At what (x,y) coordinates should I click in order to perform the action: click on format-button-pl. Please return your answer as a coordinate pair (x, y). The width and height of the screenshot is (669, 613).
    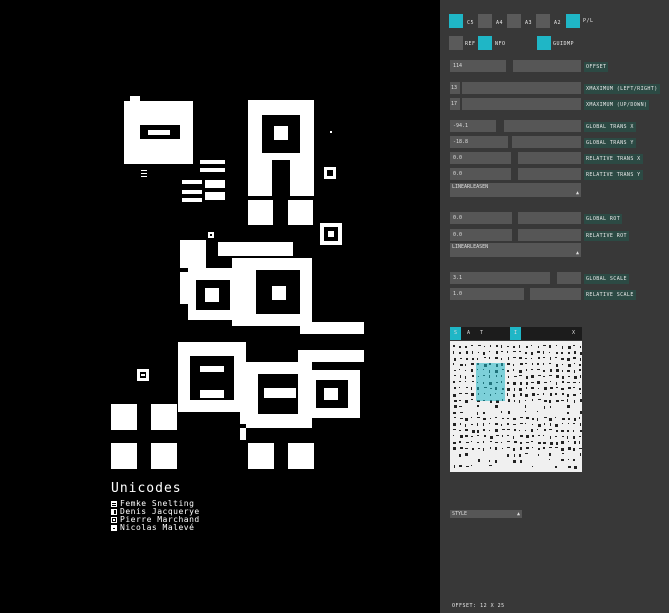
    Looking at the image, I should click on (573, 21).